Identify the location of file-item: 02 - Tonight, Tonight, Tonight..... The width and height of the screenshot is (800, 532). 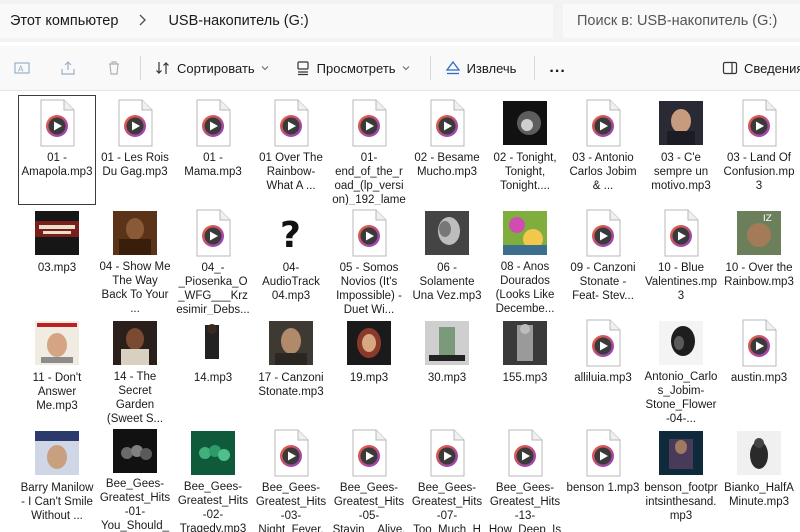
(525, 150).